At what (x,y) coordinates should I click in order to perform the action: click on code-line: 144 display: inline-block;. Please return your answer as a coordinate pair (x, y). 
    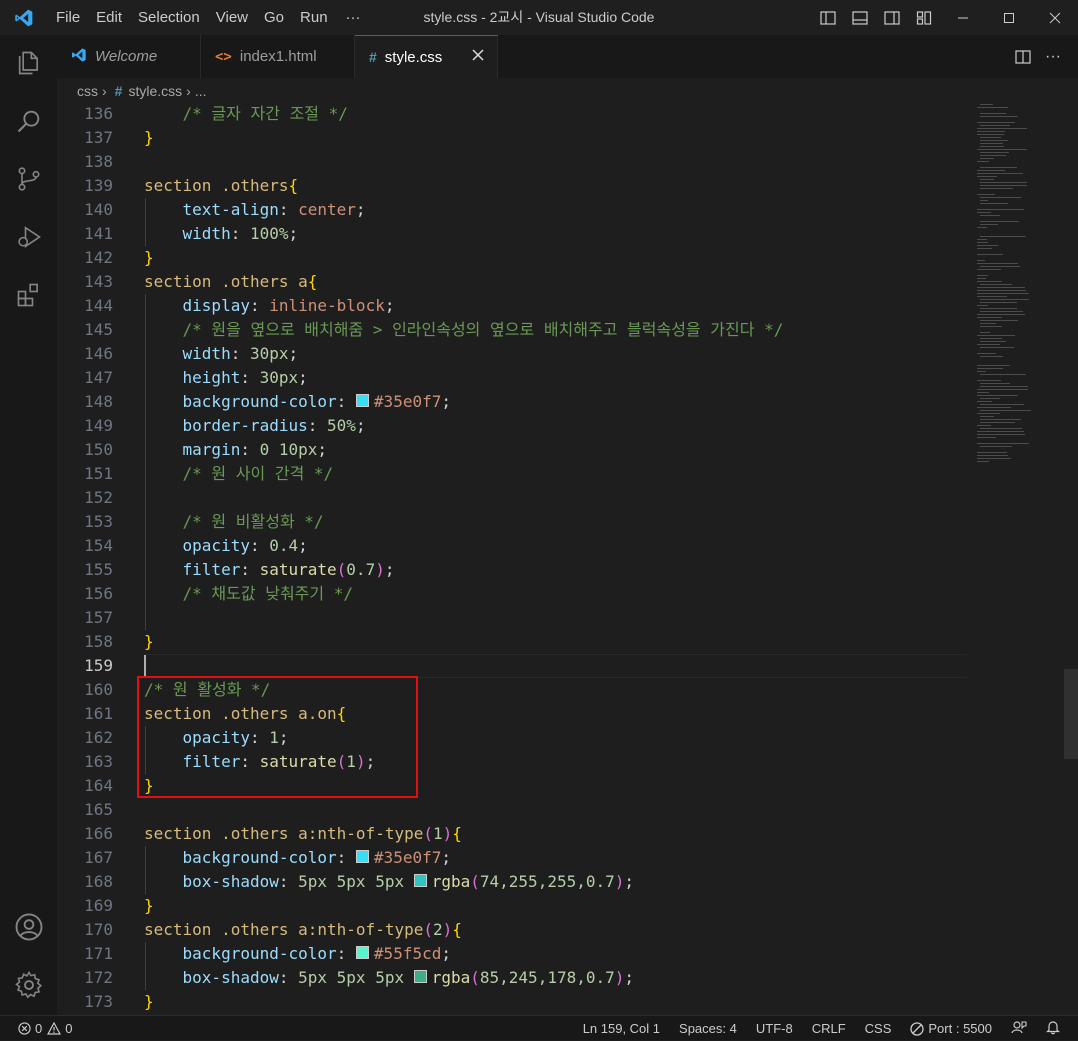
    Looking at the image, I should click on (512, 306).